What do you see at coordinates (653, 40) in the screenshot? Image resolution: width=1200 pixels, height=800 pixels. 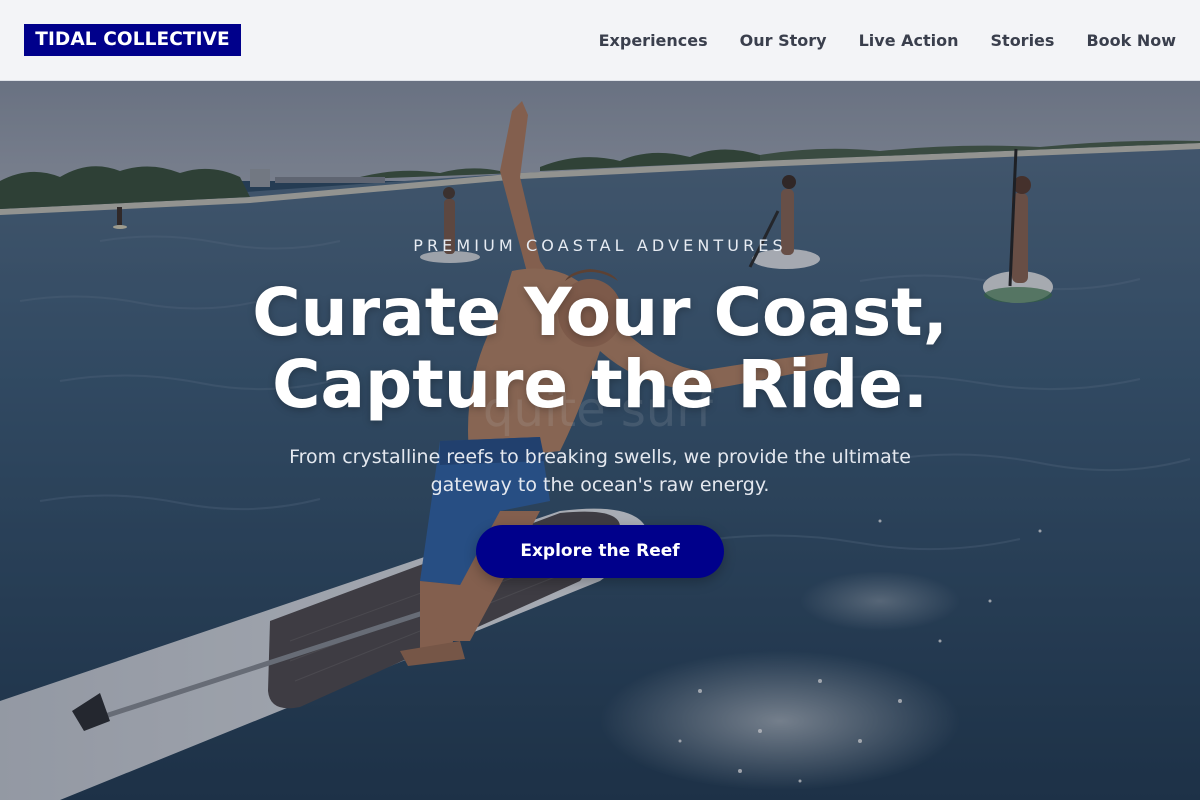 I see `nav-item-experiences: Experiences` at bounding box center [653, 40].